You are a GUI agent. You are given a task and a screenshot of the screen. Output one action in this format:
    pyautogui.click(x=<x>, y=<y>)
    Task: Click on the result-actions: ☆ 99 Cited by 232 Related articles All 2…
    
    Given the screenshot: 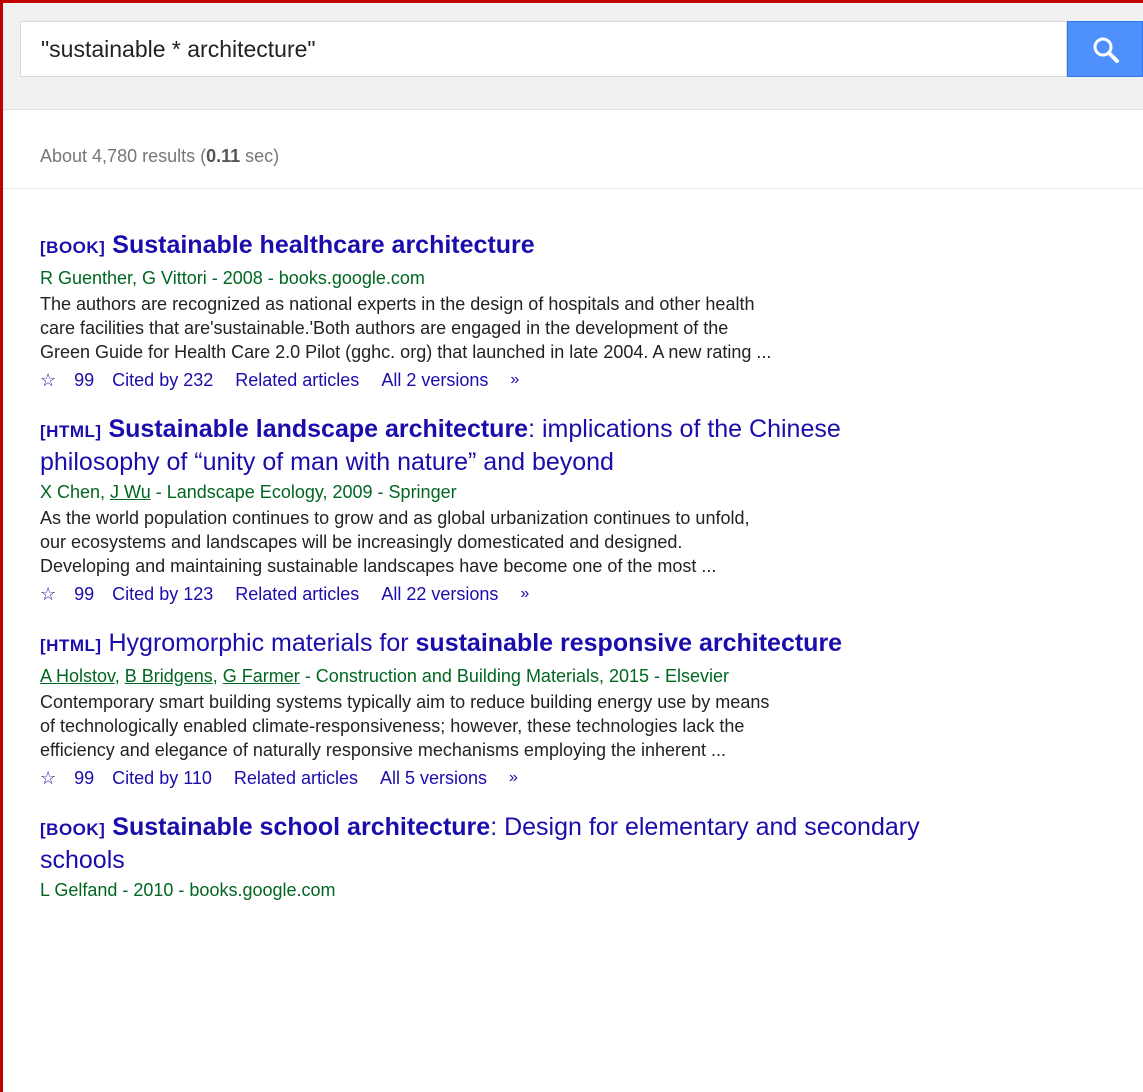 What is the action you would take?
    pyautogui.click(x=590, y=380)
    